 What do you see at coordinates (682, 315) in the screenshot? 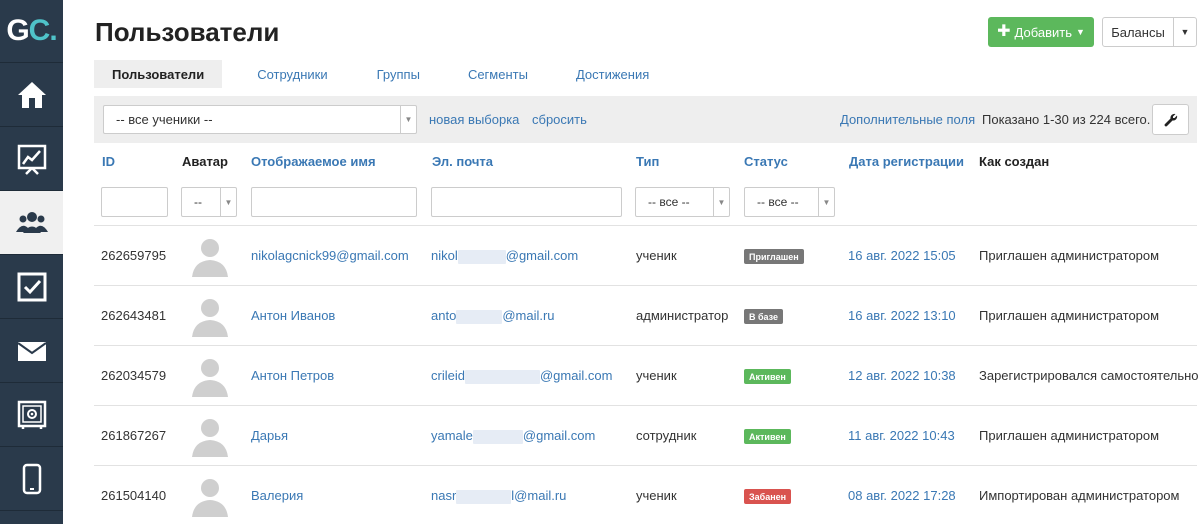
I see `user-type: администратор` at bounding box center [682, 315].